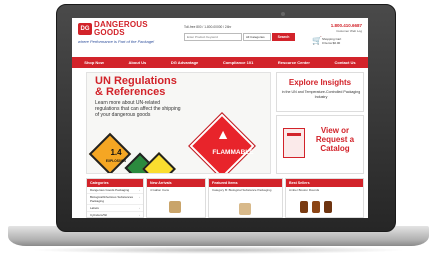 The width and height of the screenshot is (437, 259). I want to click on catalog-title-line-1: View or, so click(335, 130).